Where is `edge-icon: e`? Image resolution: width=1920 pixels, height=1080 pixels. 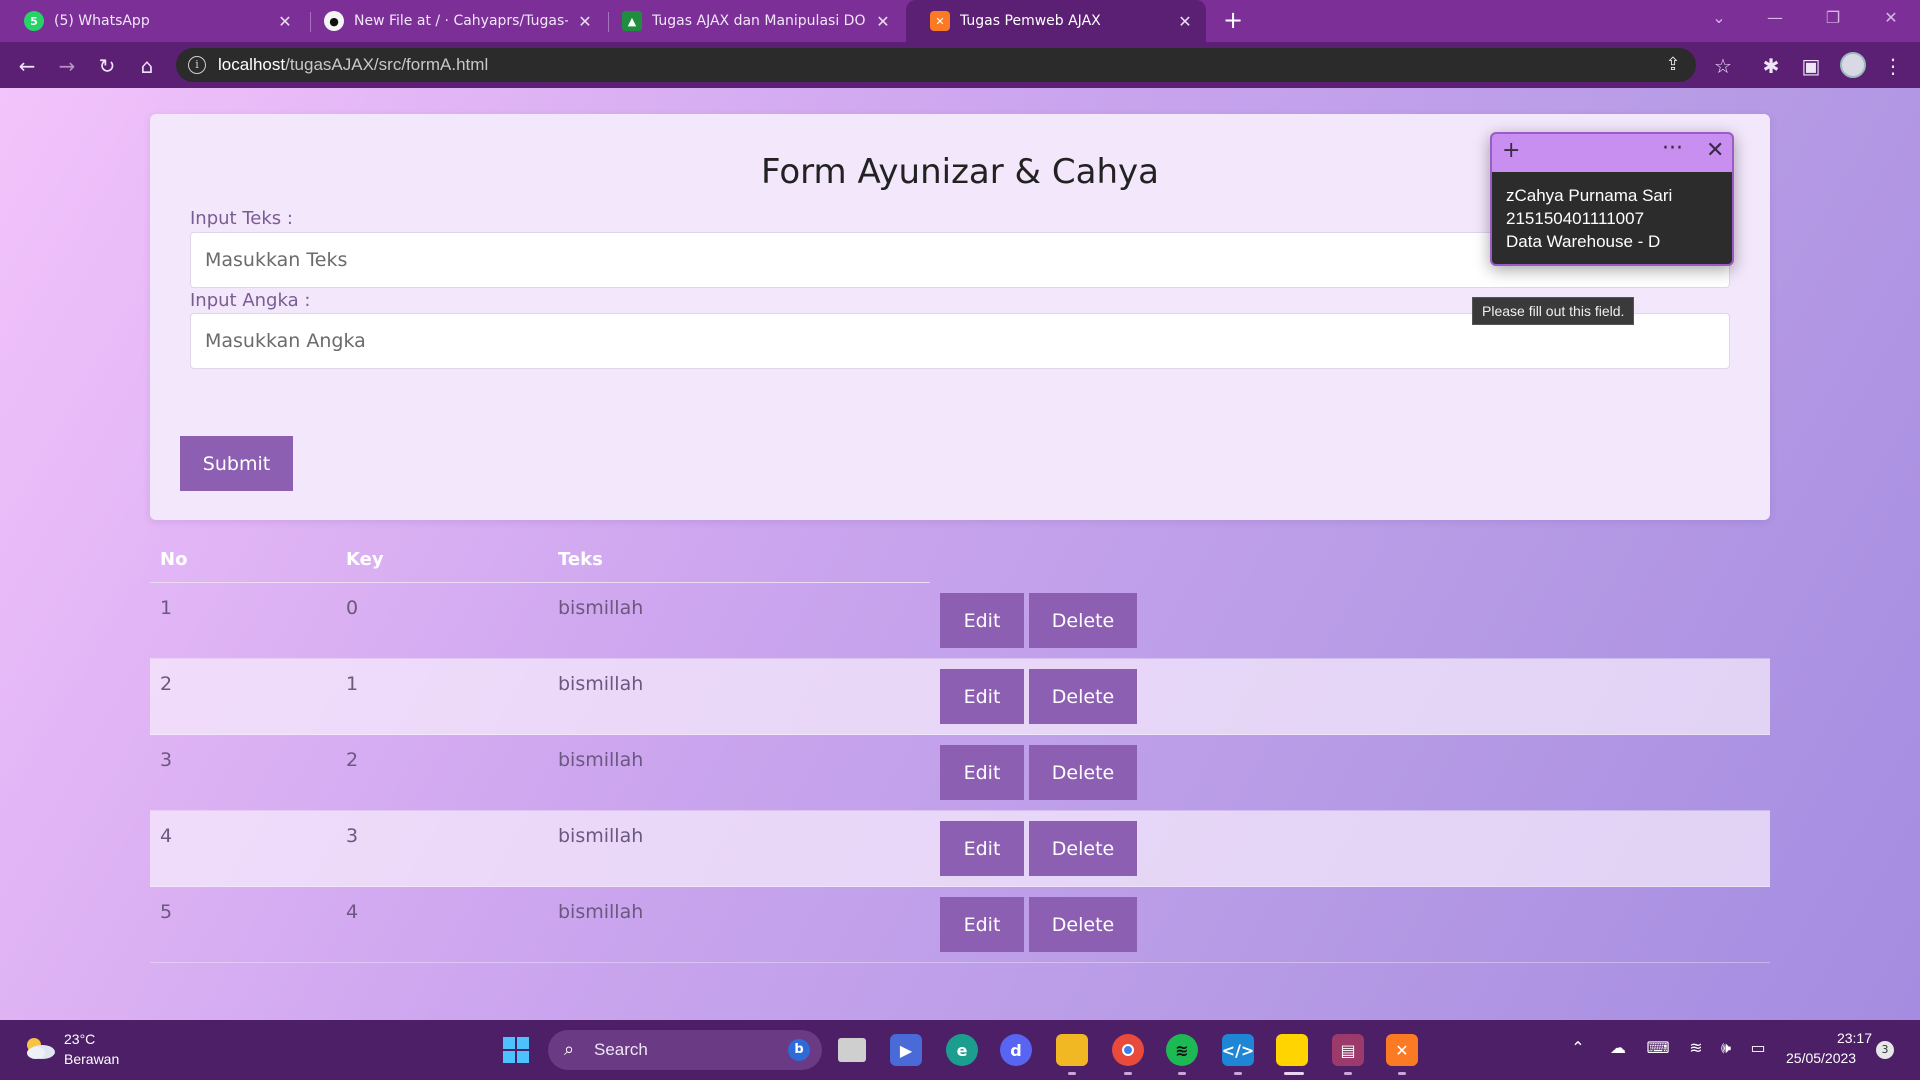
edge-icon: e is located at coordinates (962, 1050).